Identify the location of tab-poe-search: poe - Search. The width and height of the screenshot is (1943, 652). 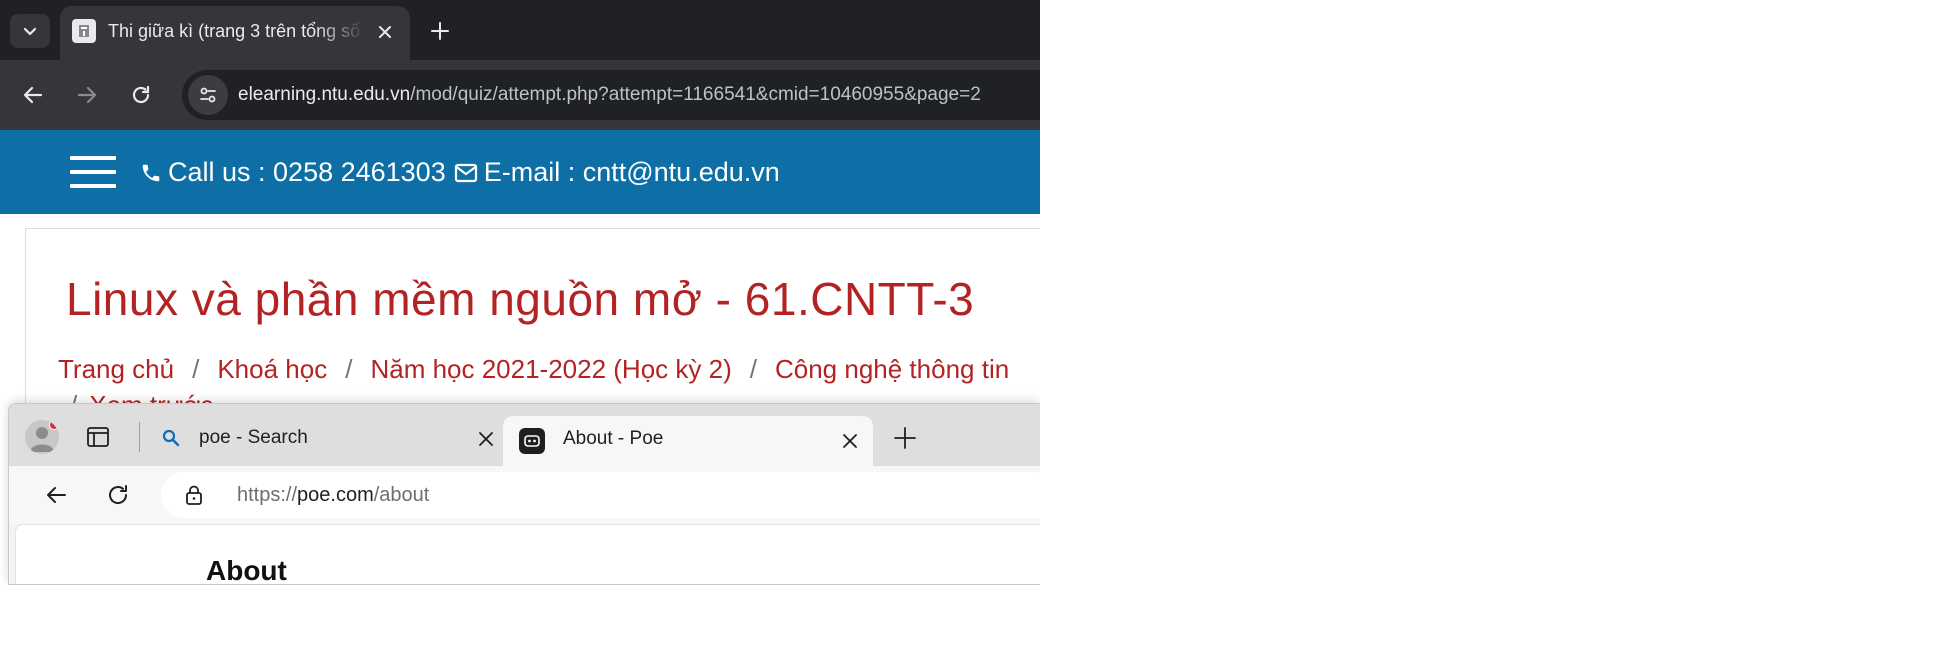
(327, 438).